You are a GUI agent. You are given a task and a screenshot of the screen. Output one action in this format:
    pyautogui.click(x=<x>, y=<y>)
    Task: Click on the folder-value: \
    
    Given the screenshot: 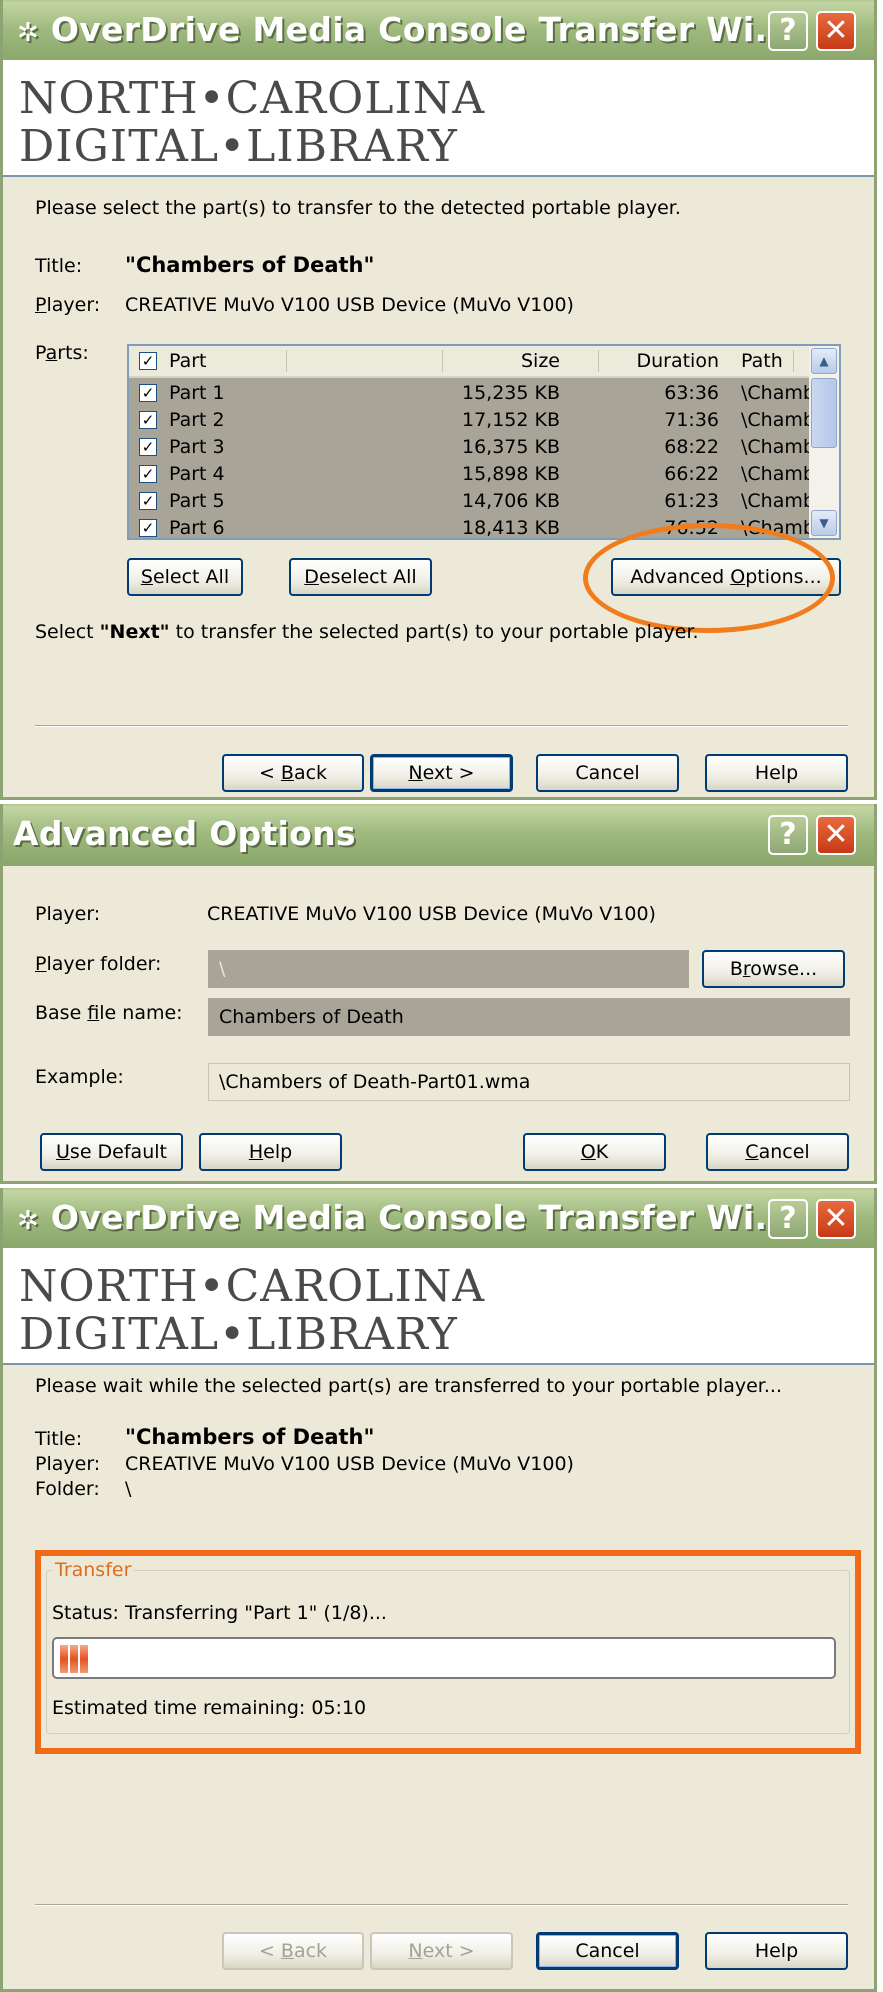 What is the action you would take?
    pyautogui.click(x=128, y=1489)
    